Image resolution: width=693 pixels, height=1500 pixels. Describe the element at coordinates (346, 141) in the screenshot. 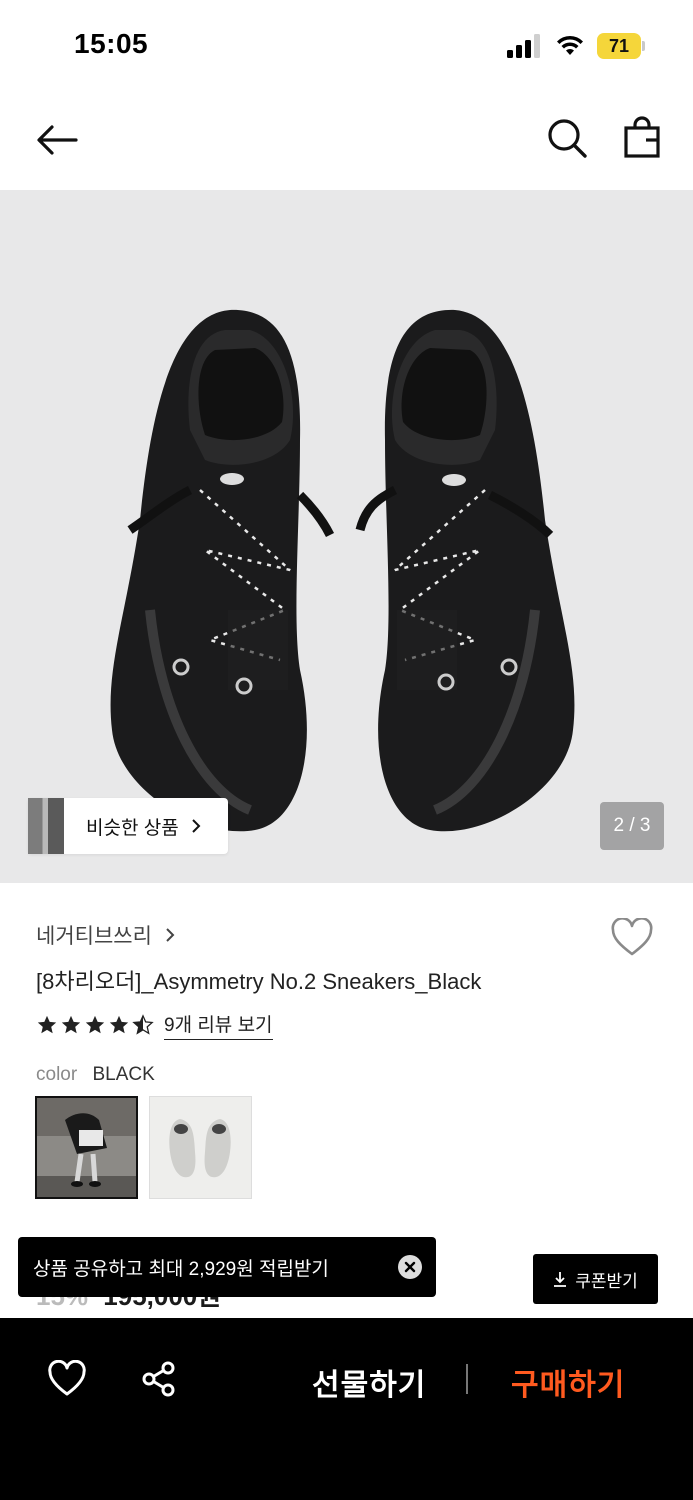

I see `top-nav-bar` at that location.